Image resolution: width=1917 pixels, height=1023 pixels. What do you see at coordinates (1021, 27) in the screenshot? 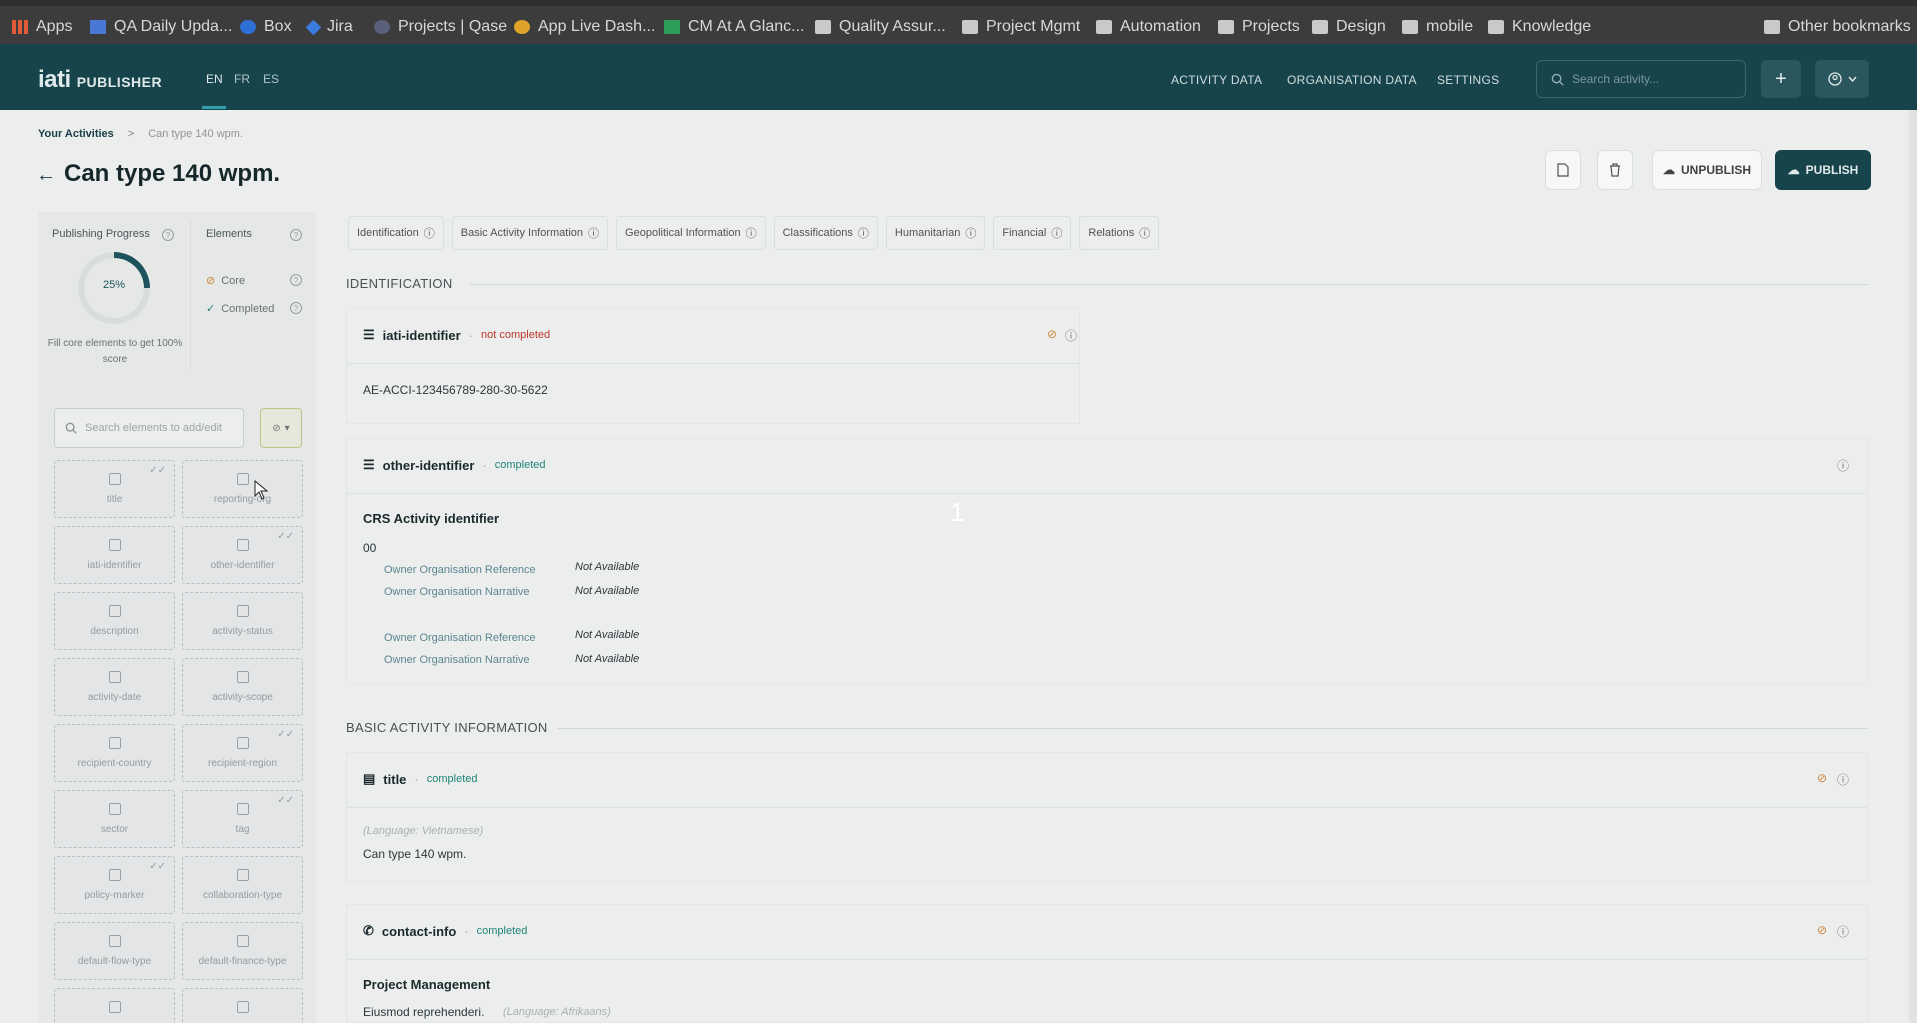
I see `bookmark-project-mgmt: Project Mgmt` at bounding box center [1021, 27].